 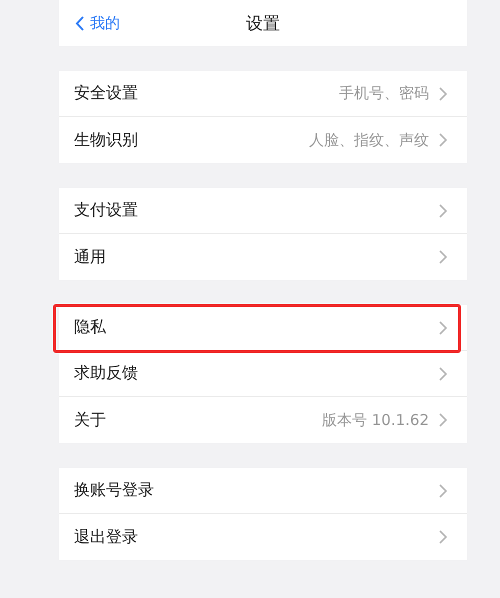 What do you see at coordinates (263, 23) in the screenshot?
I see `page-title: 设置` at bounding box center [263, 23].